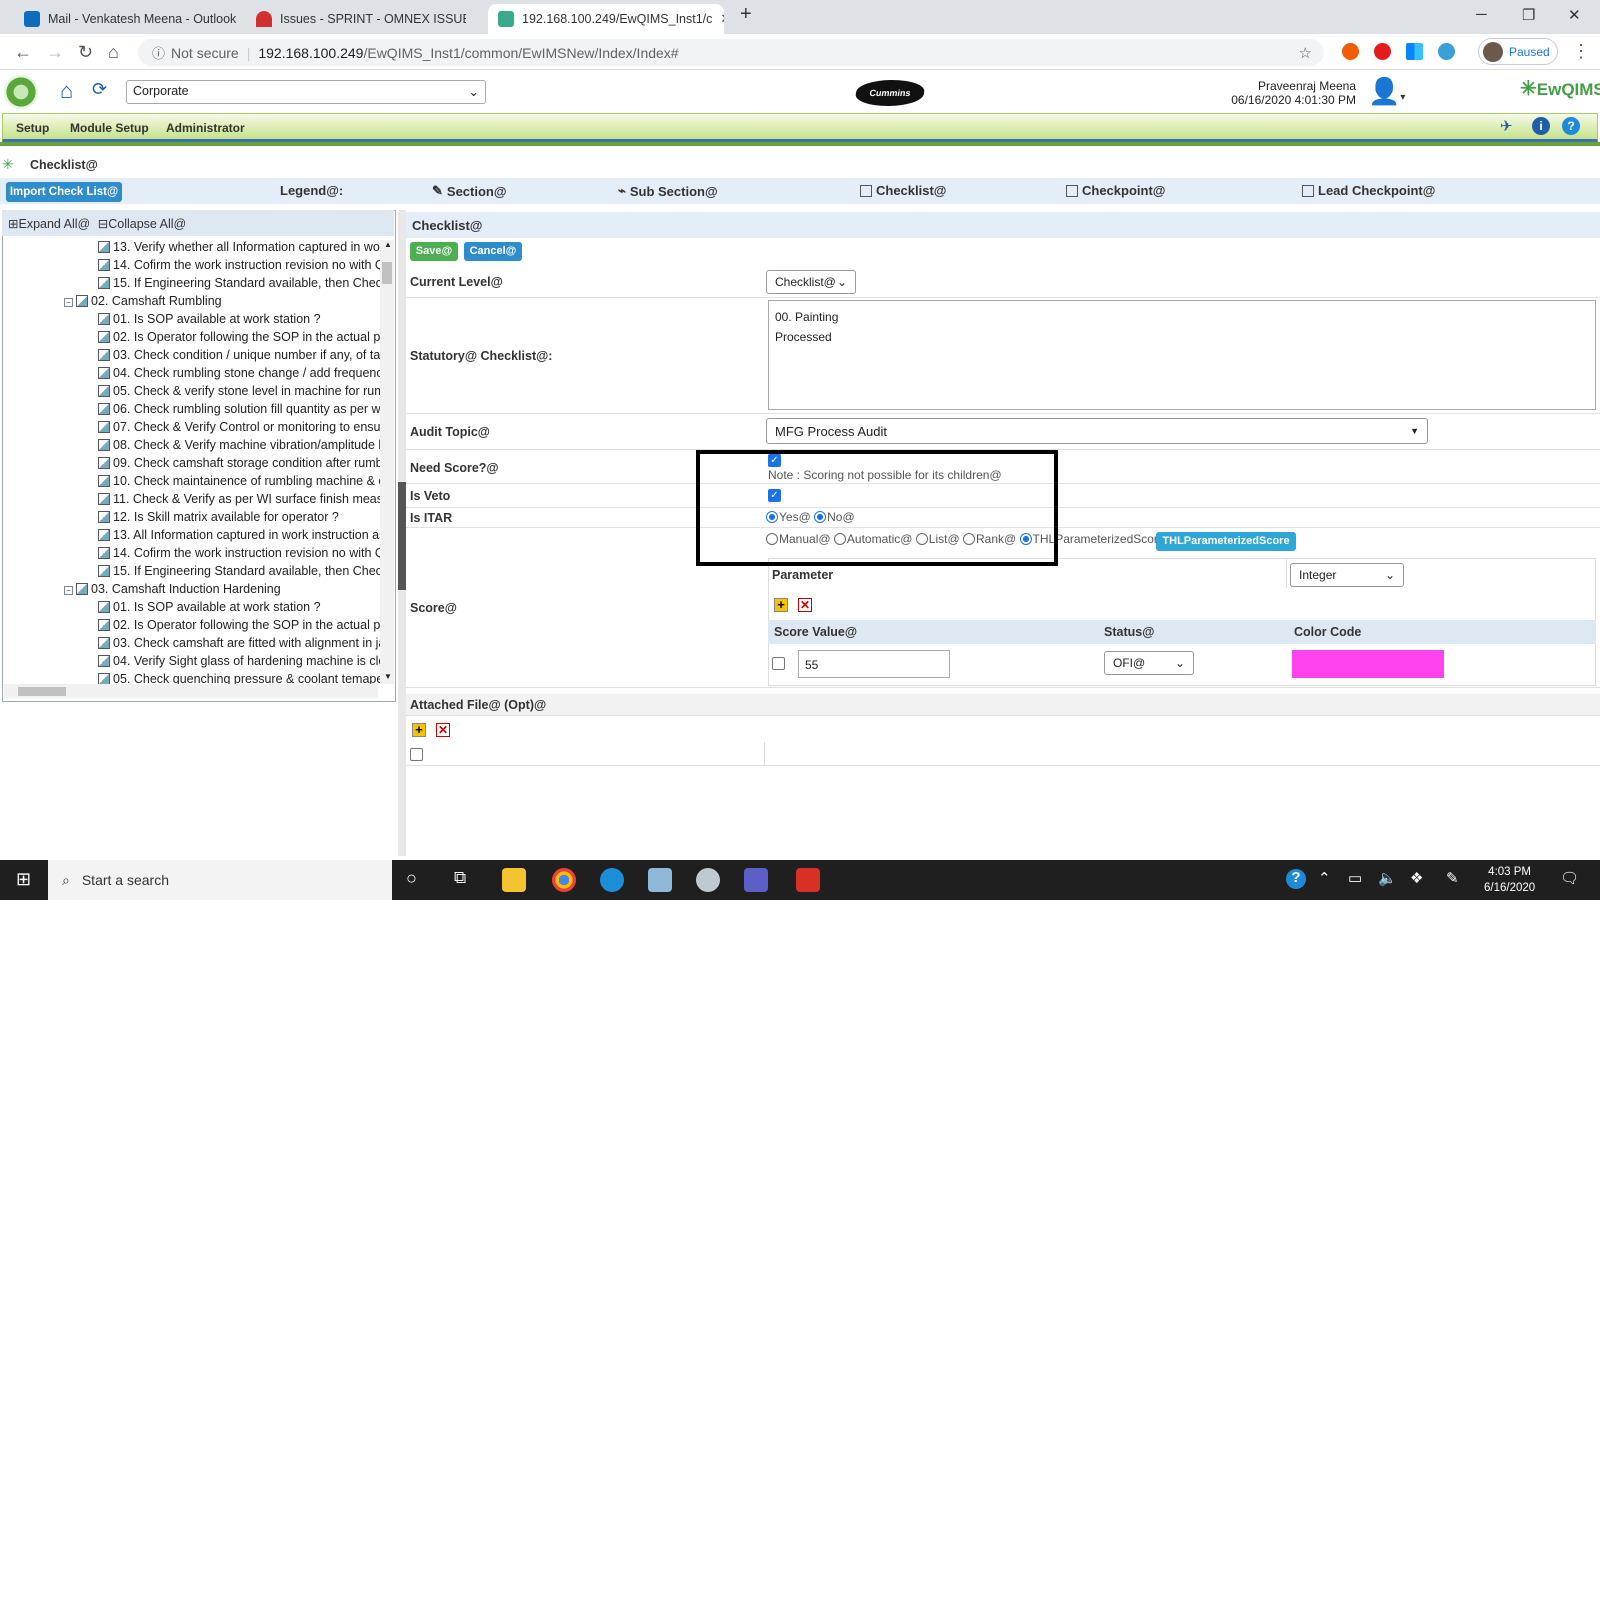  What do you see at coordinates (1541, 126) in the screenshot?
I see `info-icon: i` at bounding box center [1541, 126].